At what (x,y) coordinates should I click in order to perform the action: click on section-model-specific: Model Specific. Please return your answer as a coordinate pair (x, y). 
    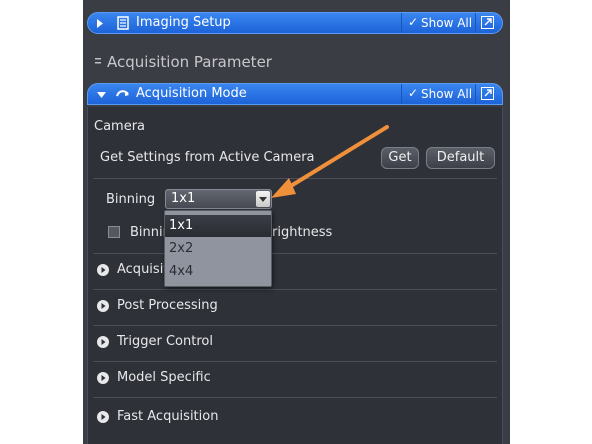
    Looking at the image, I should click on (164, 377).